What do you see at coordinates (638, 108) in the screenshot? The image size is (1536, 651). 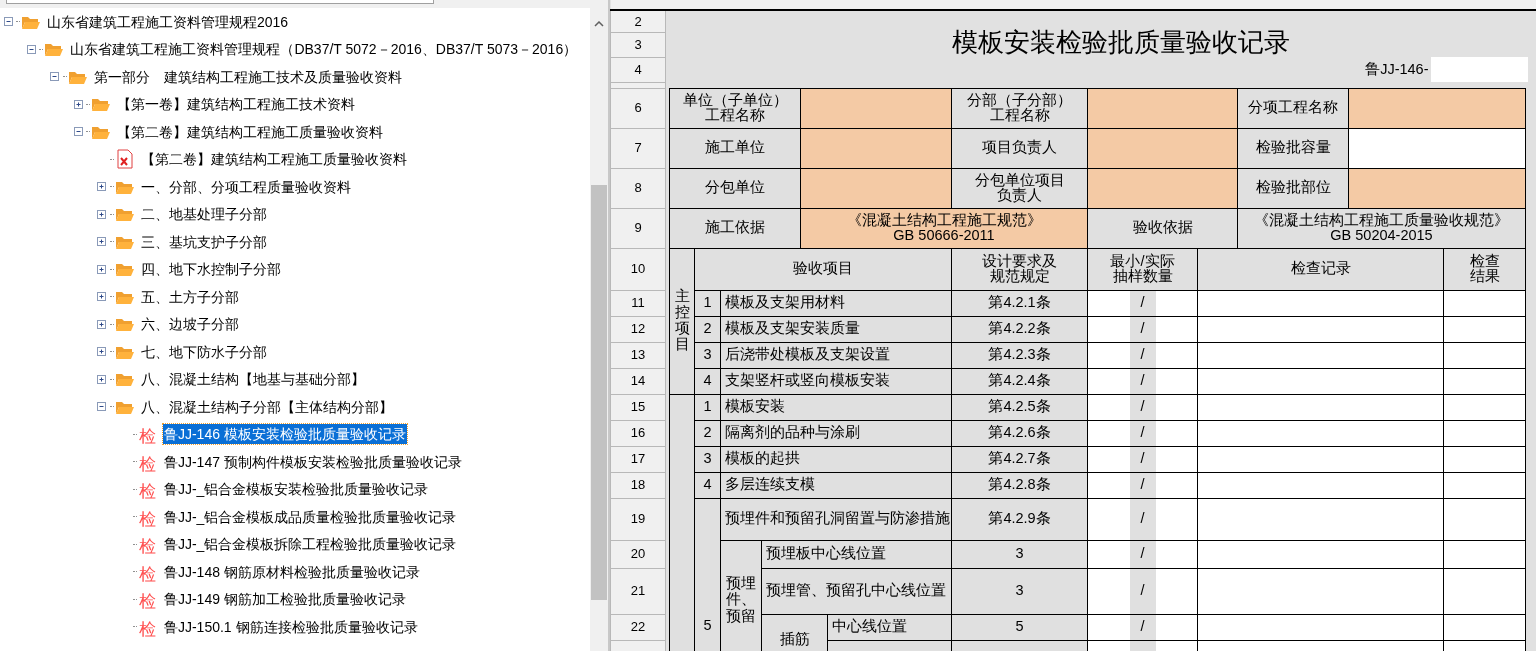 I see `row-number: 6` at bounding box center [638, 108].